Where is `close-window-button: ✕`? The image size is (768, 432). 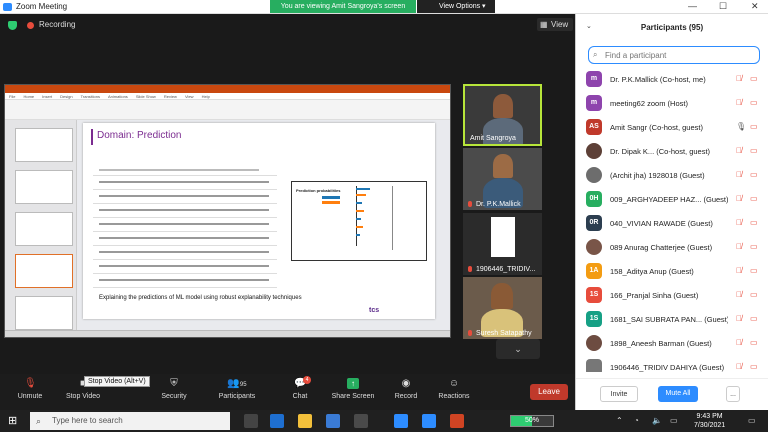 close-window-button: ✕ is located at coordinates (755, 6).